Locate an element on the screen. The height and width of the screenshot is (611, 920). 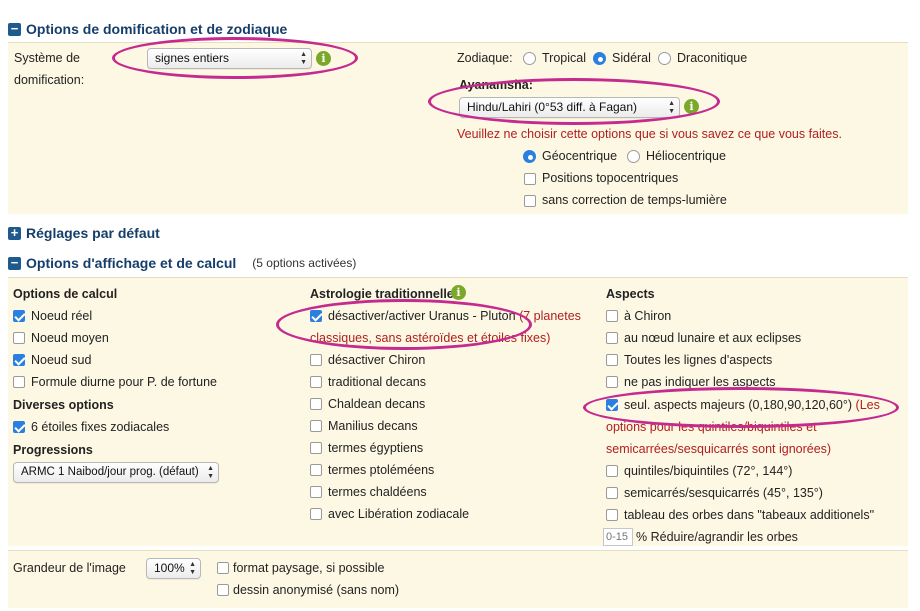
orb-percent-label: % Réduire/agrandir les orbes is located at coordinates (717, 537).